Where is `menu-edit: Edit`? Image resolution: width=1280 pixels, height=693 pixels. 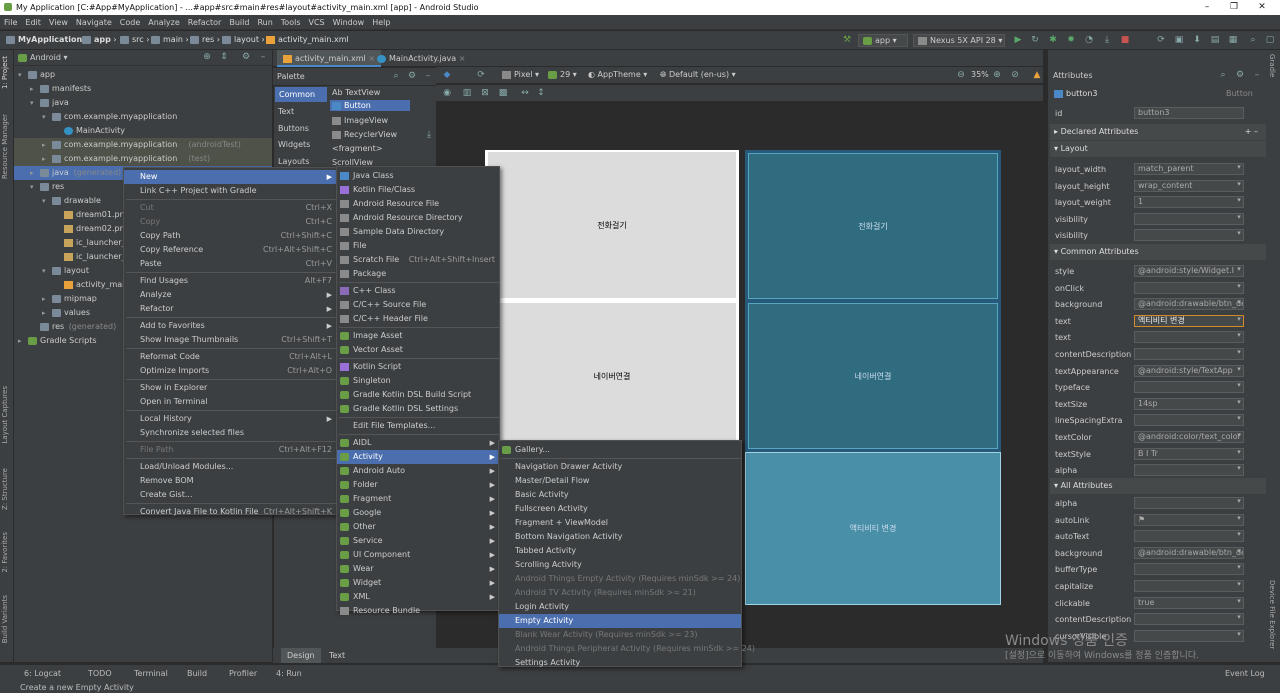
menu-edit: Edit is located at coordinates (33, 22).